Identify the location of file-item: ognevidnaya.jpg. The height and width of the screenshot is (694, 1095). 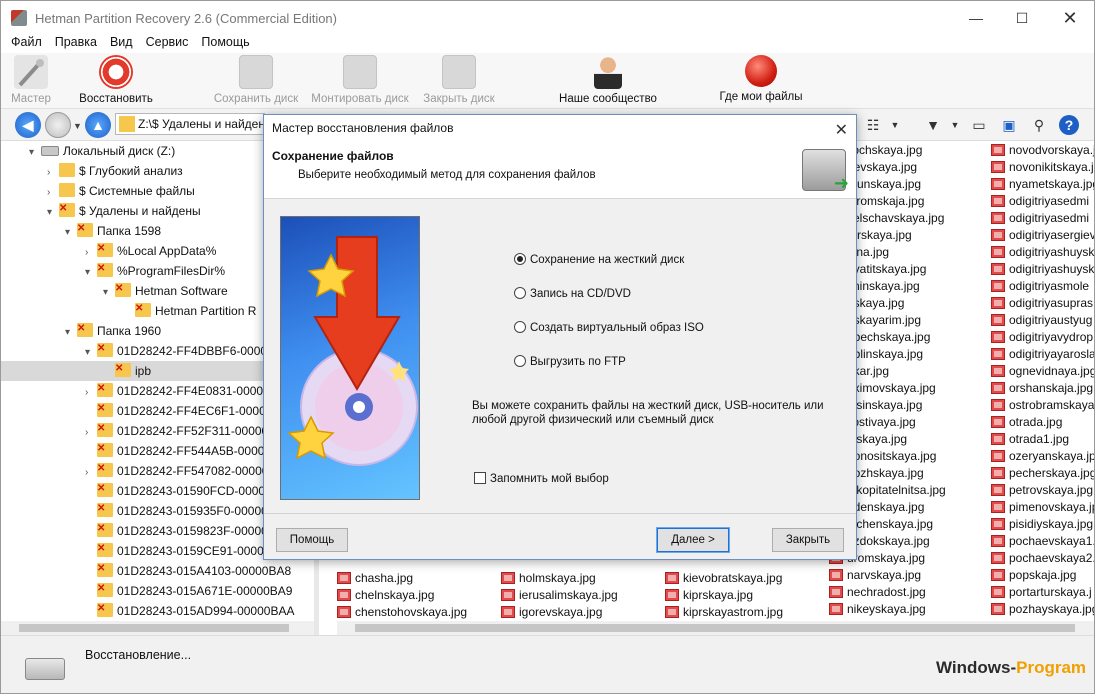
(1042, 371).